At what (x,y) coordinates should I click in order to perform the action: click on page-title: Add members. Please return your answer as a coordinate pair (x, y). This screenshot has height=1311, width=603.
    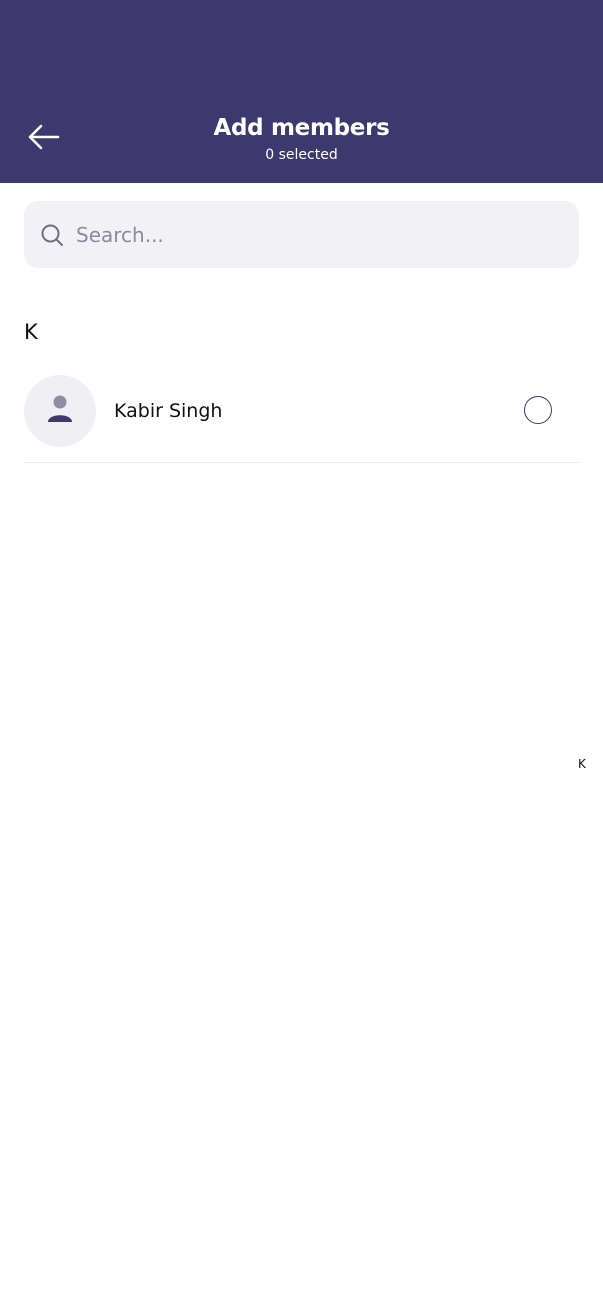
    Looking at the image, I should click on (301, 128).